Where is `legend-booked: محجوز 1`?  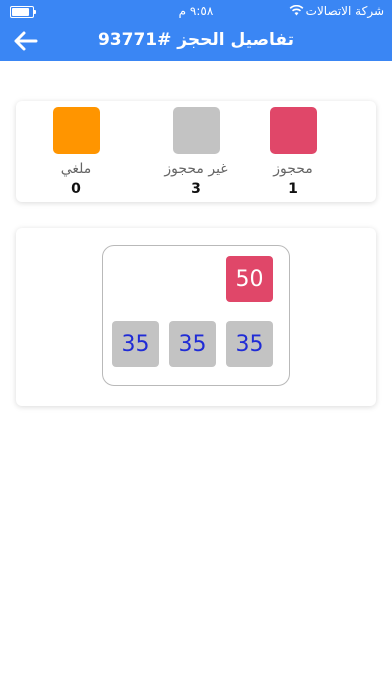 legend-booked: محجوز 1 is located at coordinates (293, 152).